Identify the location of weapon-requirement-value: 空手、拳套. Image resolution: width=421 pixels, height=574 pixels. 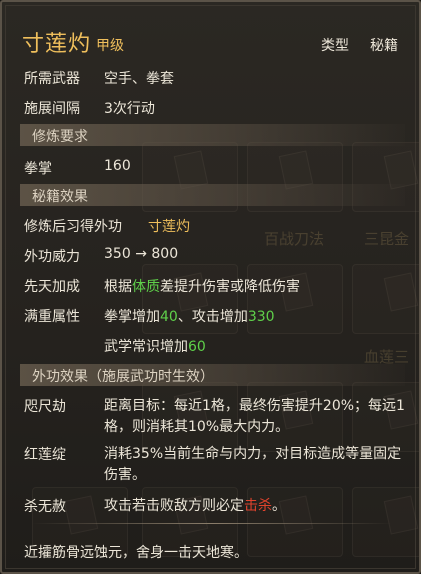
(139, 79).